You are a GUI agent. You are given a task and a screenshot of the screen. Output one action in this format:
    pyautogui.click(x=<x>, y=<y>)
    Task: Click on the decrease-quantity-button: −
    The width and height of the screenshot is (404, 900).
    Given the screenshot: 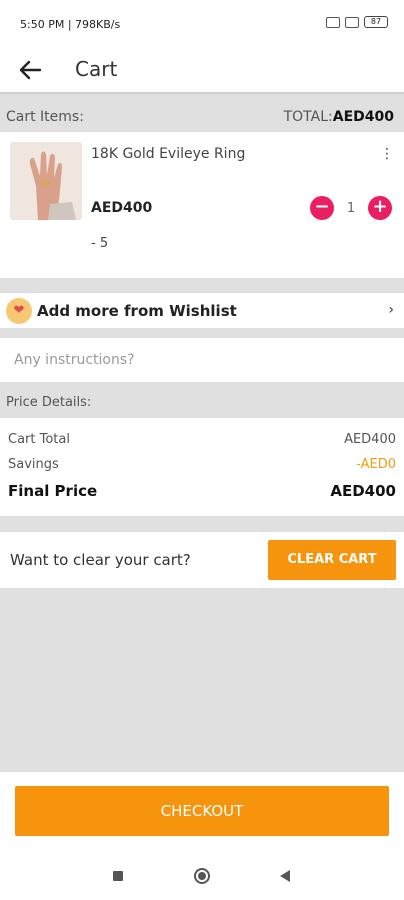 What is the action you would take?
    pyautogui.click(x=322, y=208)
    